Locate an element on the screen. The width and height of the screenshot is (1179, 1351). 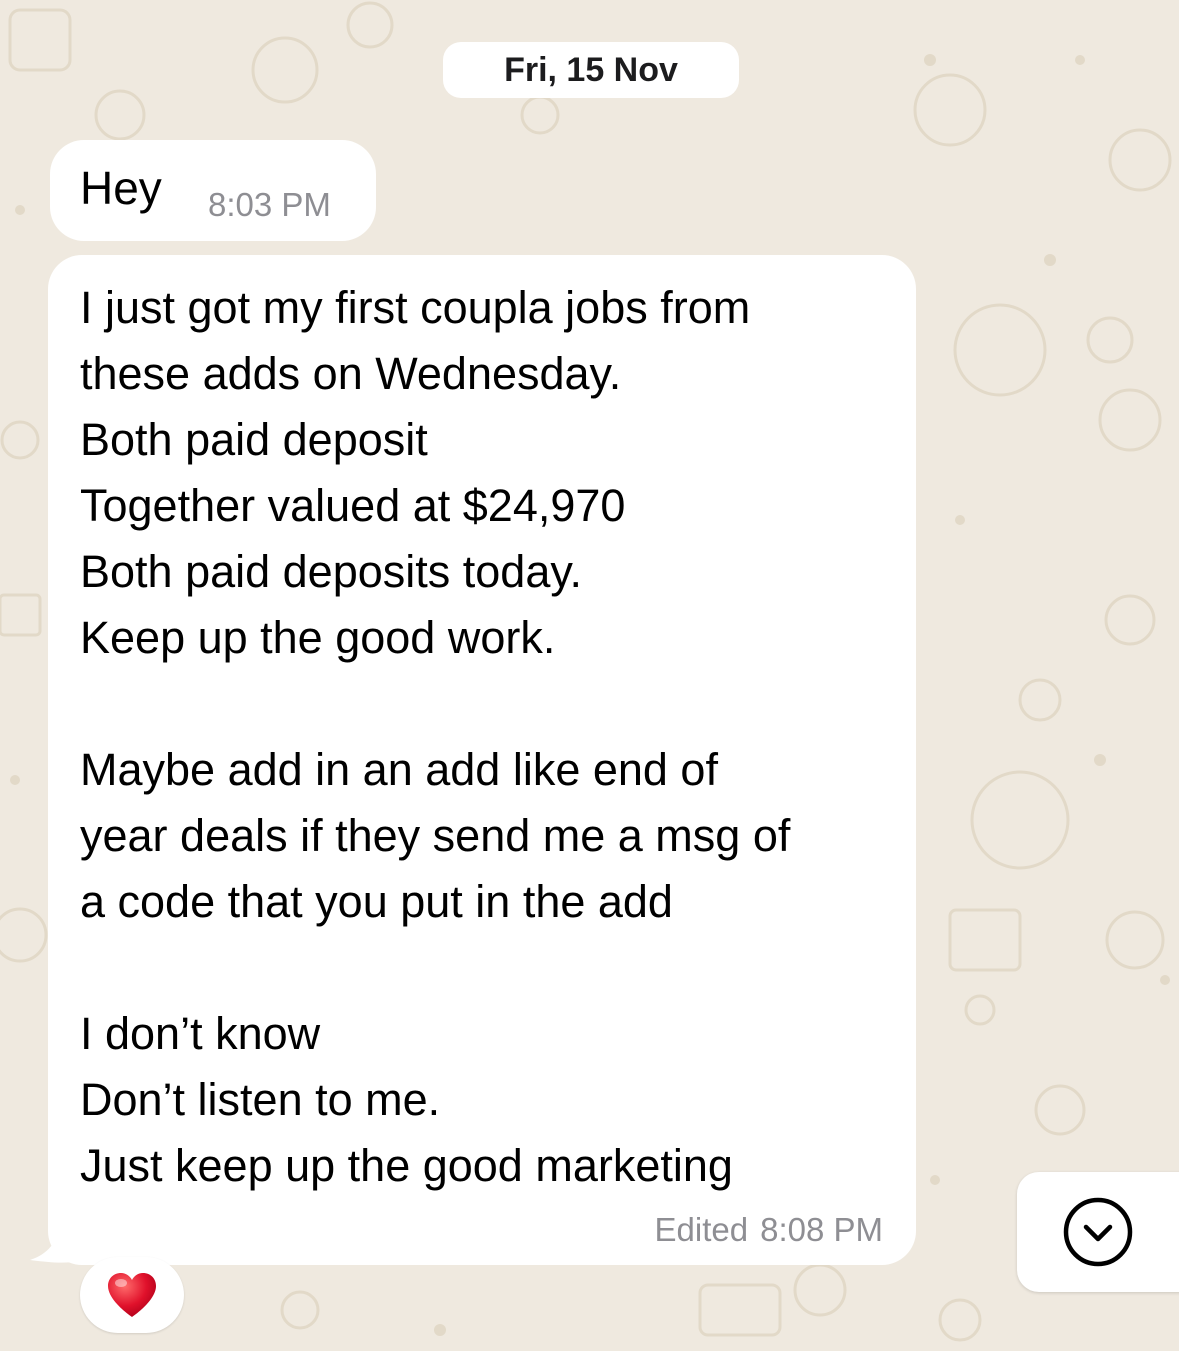
date-separator: Fri, 15 Nov is located at coordinates (591, 70).